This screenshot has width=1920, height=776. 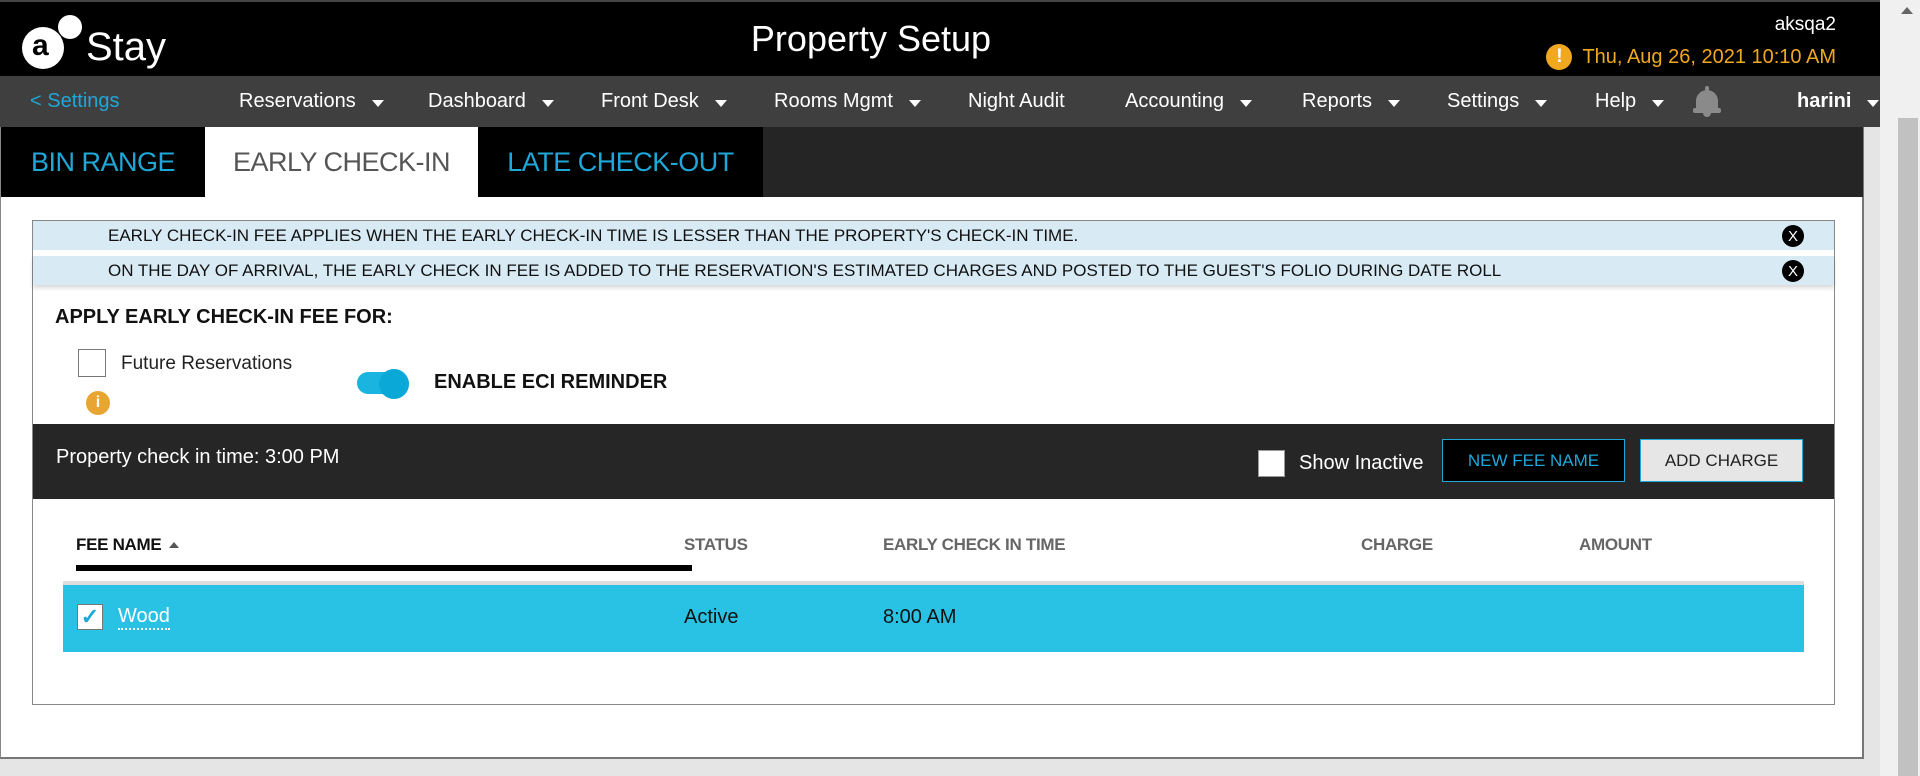 I want to click on user-name: harini, so click(x=1824, y=101).